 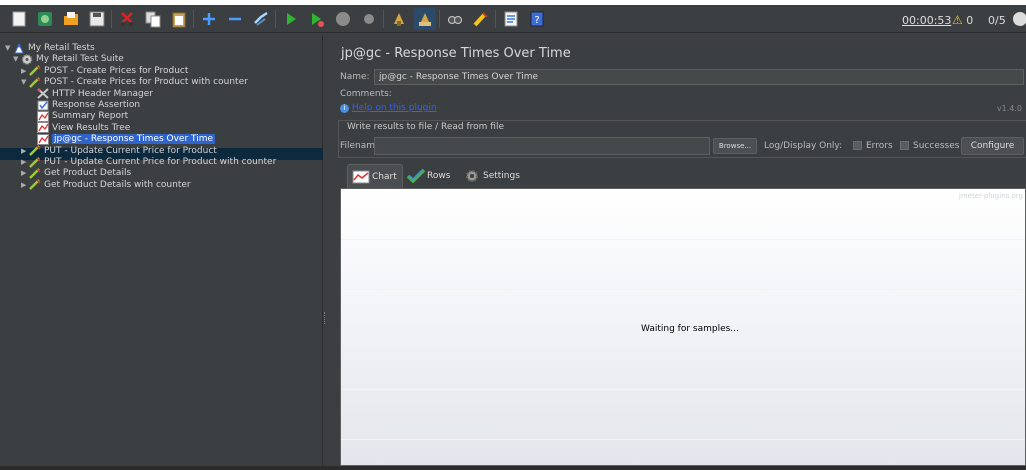 I want to click on warning-indicator: ⚠ 0, so click(x=962, y=20).